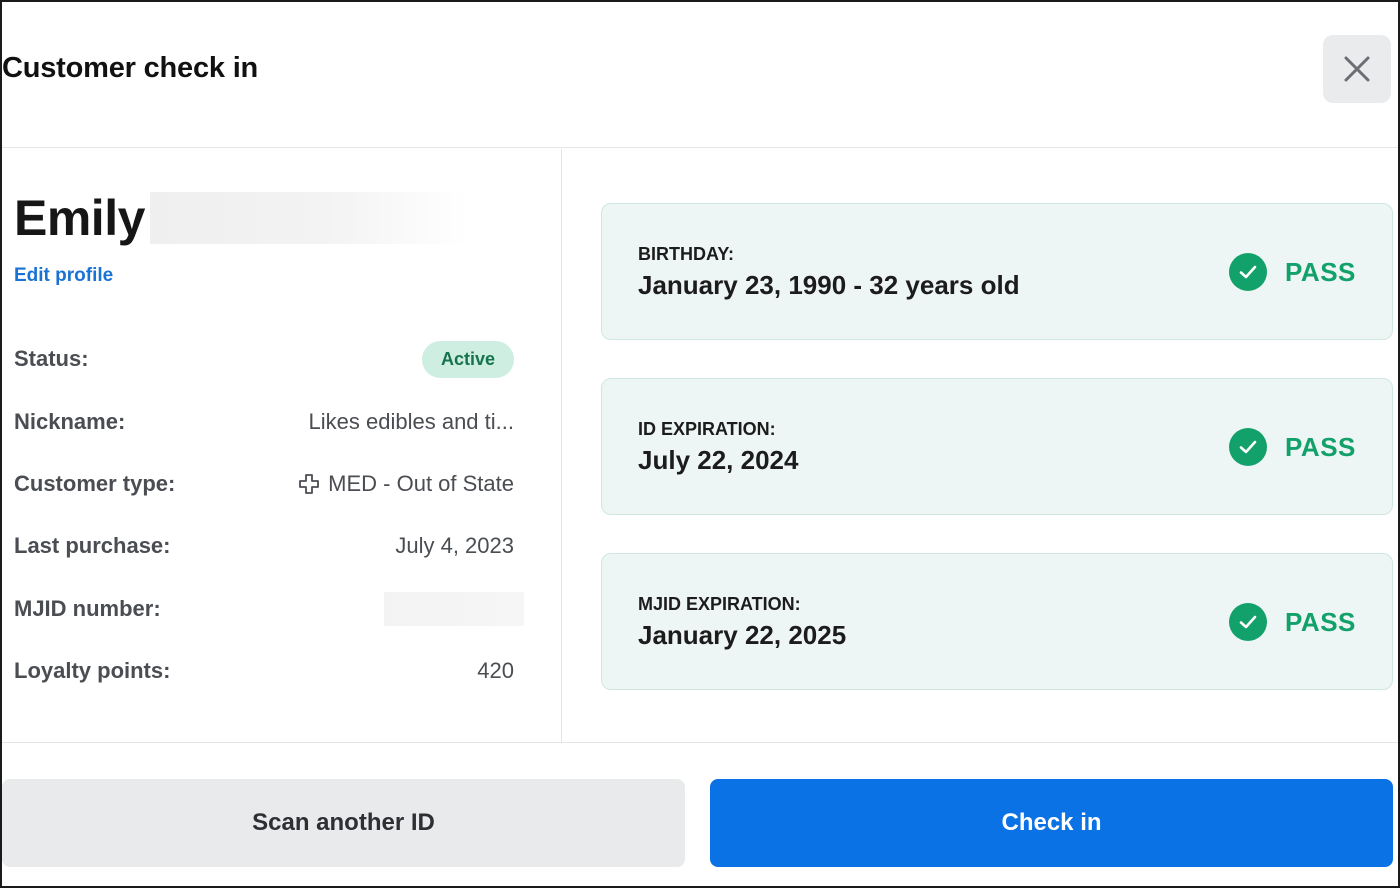 This screenshot has width=1400, height=888. I want to click on id-expiration-pass-text: PASS, so click(1320, 446).